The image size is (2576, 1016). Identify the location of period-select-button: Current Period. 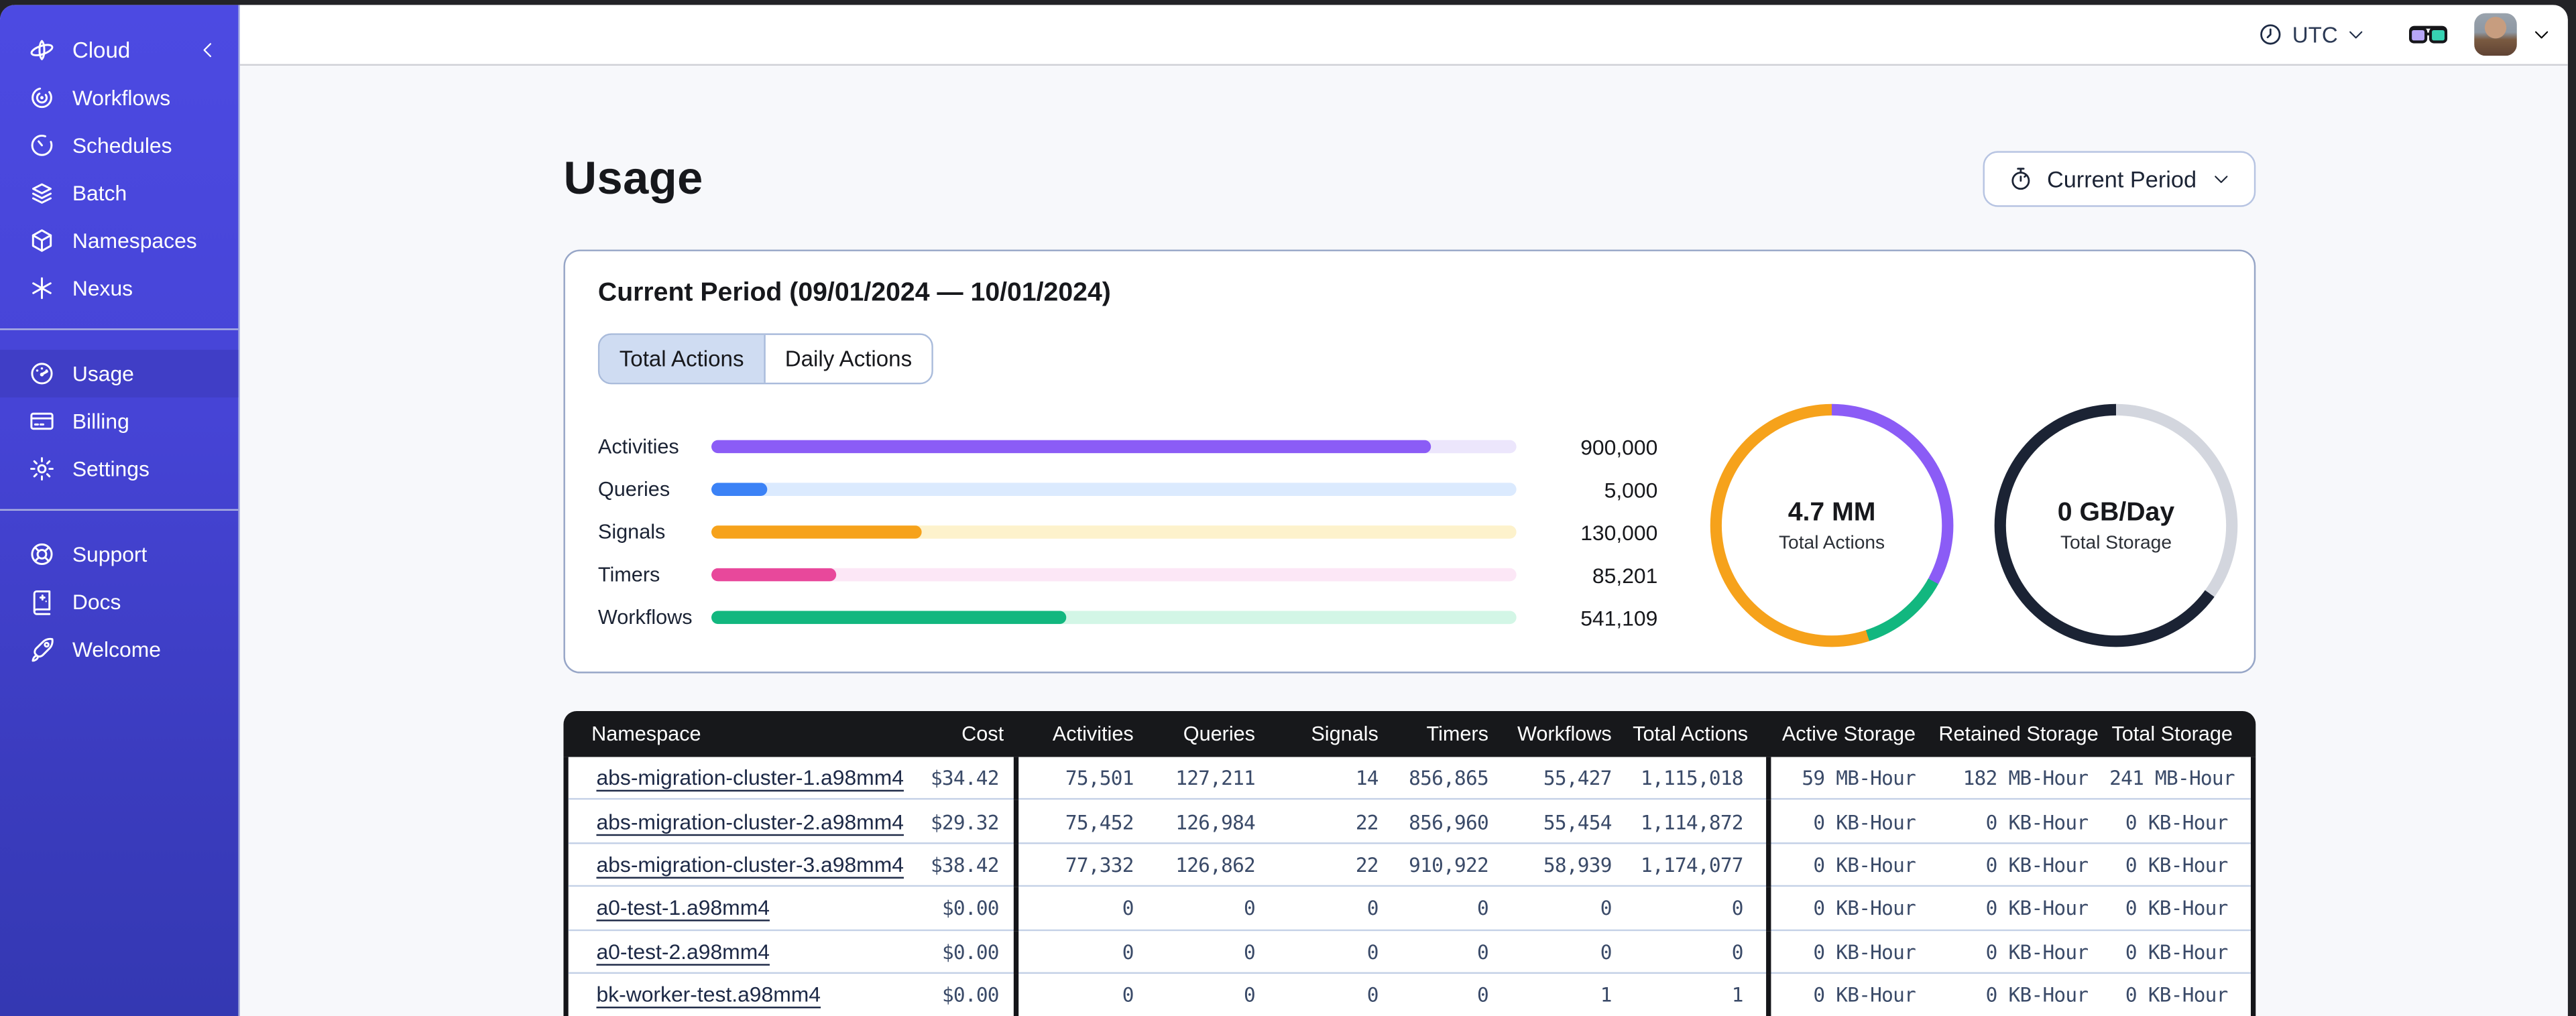
(2119, 179).